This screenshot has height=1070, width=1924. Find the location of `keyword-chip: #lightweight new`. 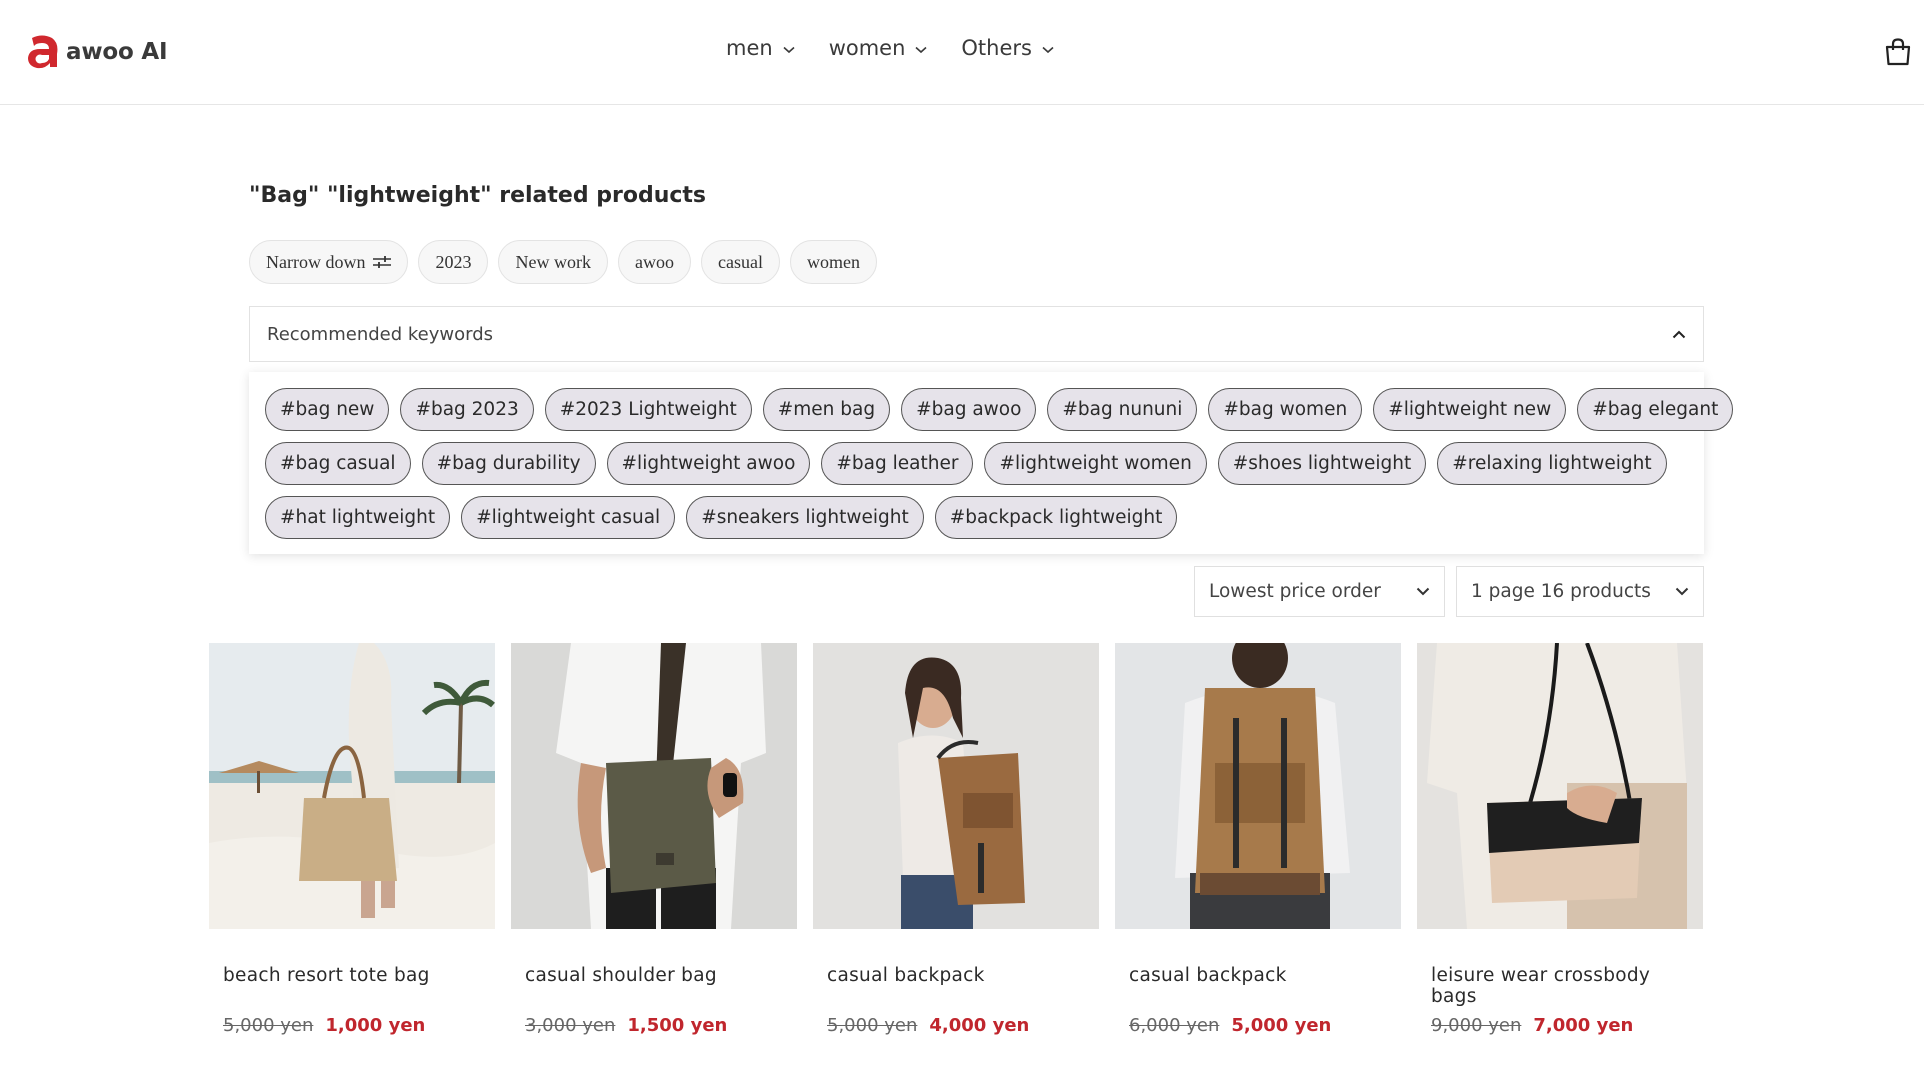

keyword-chip: #lightweight new is located at coordinates (1470, 409).